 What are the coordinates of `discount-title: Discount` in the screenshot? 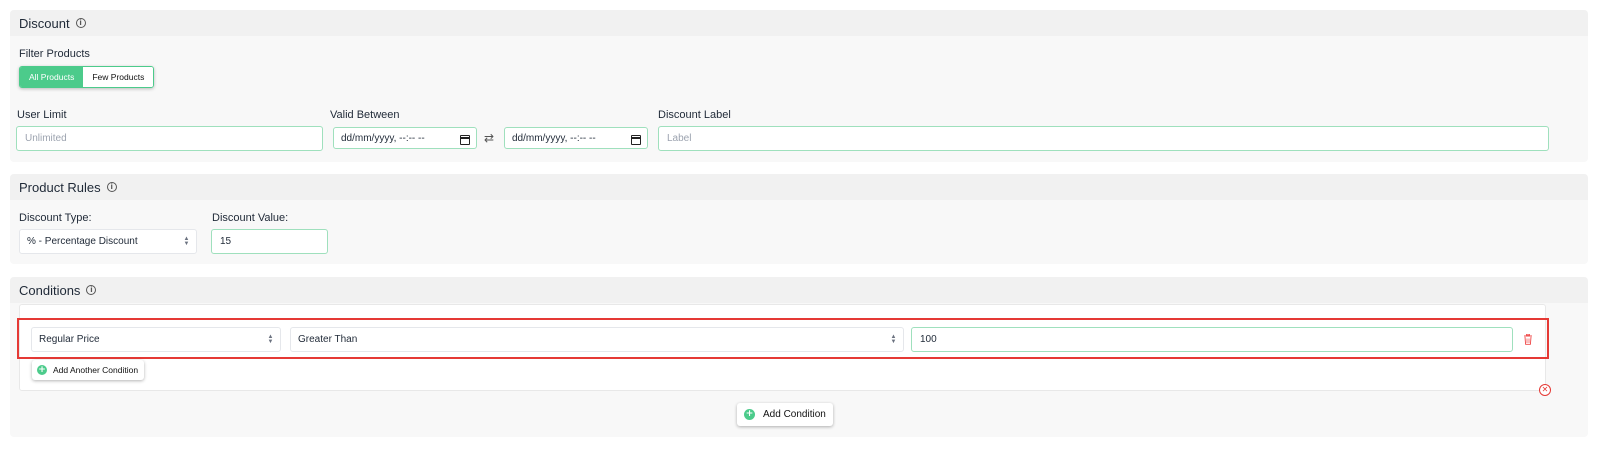 It's located at (44, 23).